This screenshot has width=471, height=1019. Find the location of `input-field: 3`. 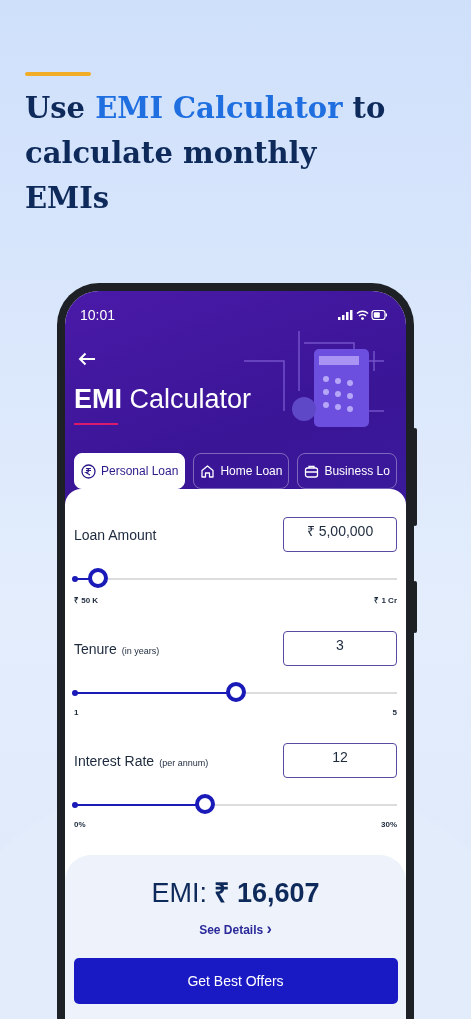

input-field: 3 is located at coordinates (340, 648).